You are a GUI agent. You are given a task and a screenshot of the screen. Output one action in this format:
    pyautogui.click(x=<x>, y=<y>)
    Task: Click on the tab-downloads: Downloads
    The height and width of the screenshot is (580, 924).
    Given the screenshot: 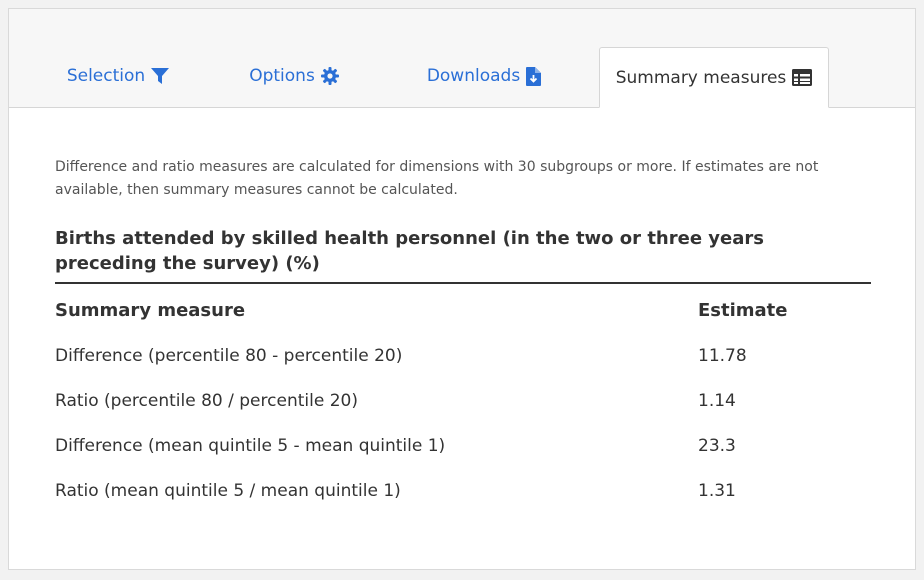 What is the action you would take?
    pyautogui.click(x=484, y=76)
    